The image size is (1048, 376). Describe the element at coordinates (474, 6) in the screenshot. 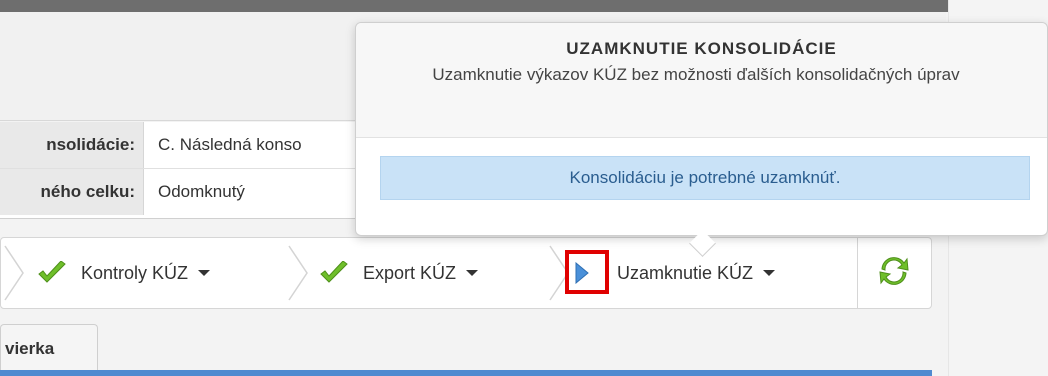

I see `window-top-bar` at that location.